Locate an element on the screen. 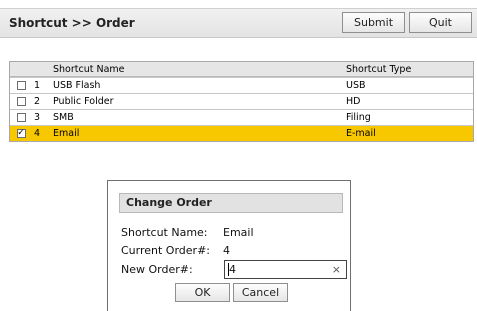 The height and width of the screenshot is (311, 477). row-shortcut-type: Filing is located at coordinates (358, 117).